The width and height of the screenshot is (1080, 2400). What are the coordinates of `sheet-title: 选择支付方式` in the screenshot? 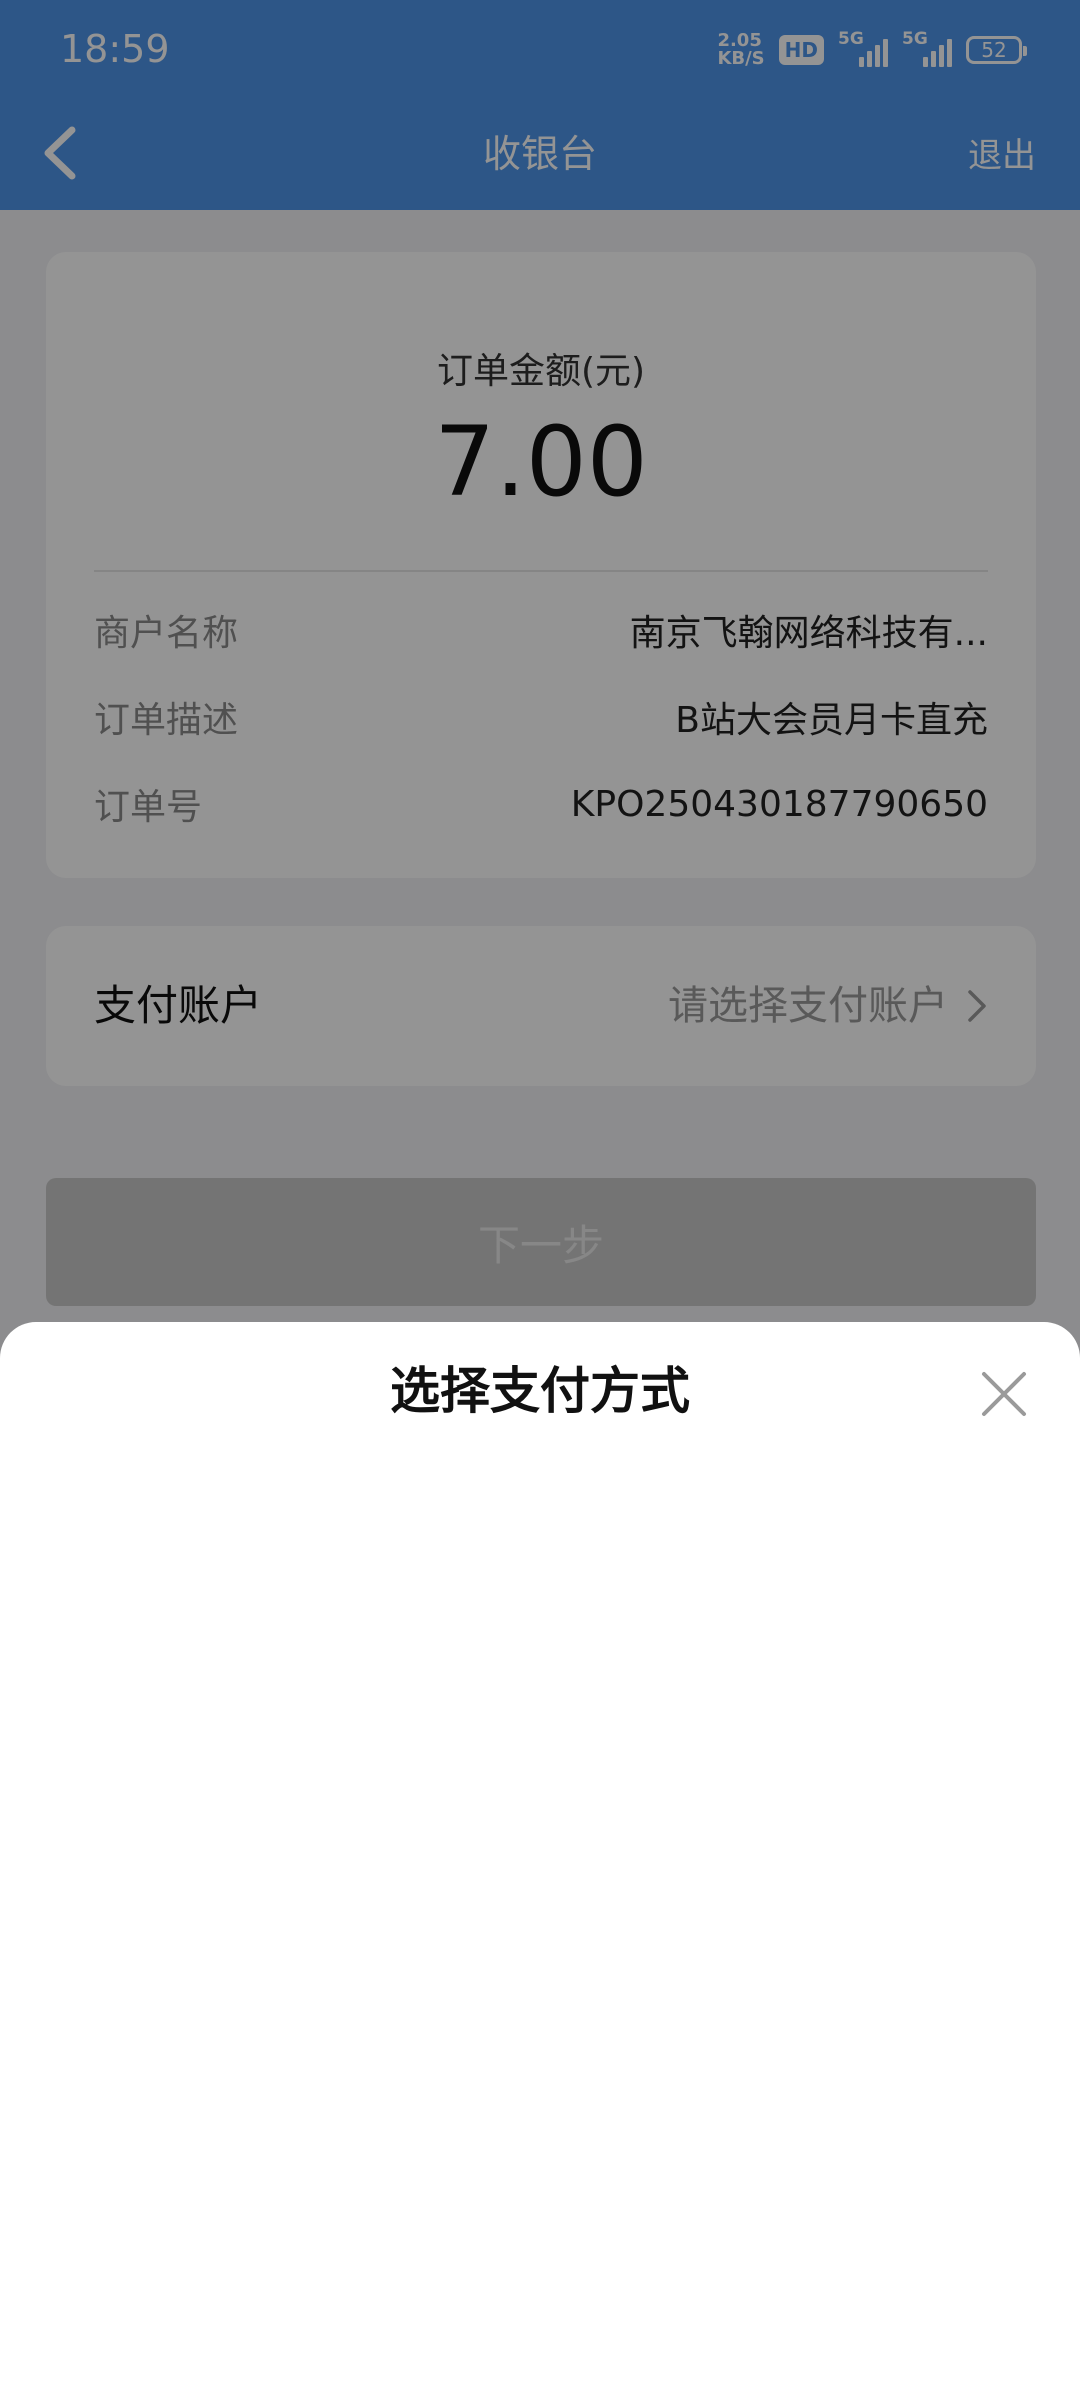 It's located at (540, 1391).